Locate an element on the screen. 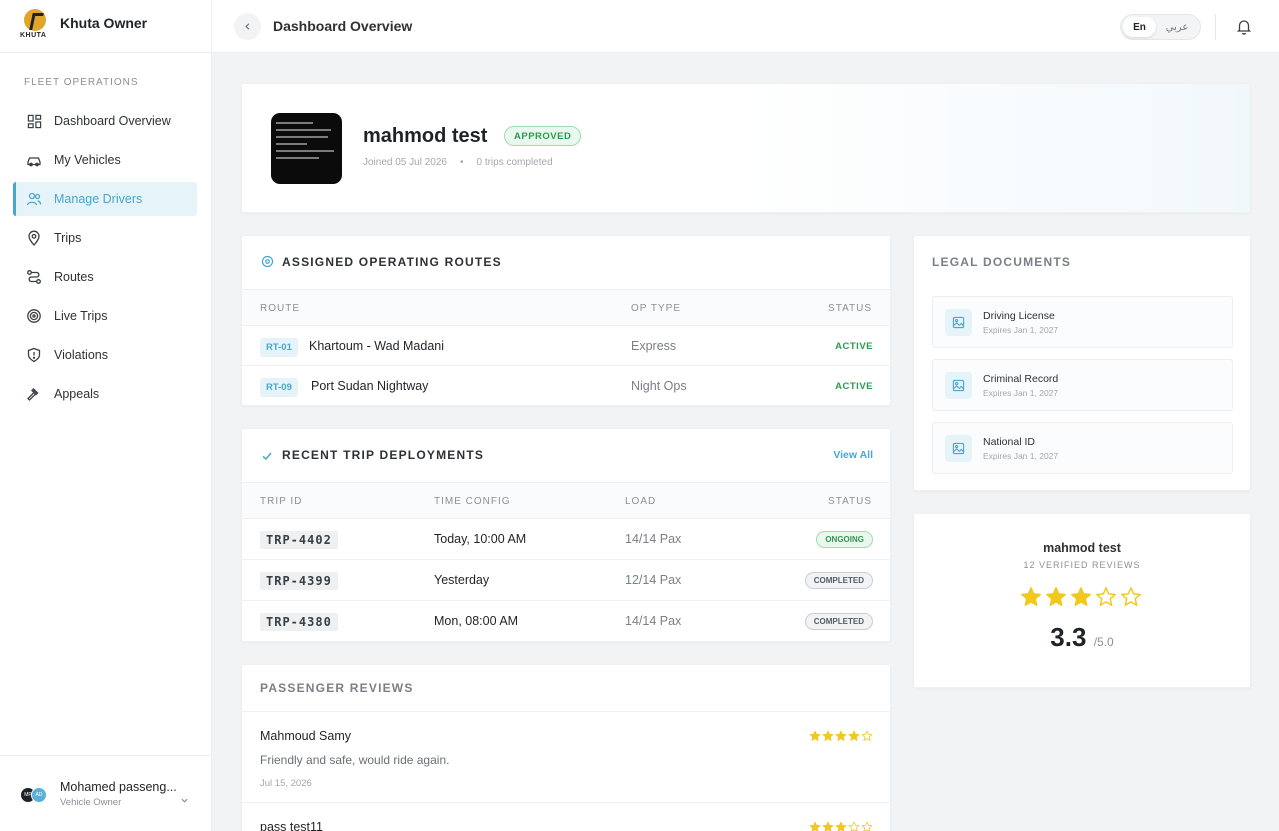  sidebar-item-trips: Trips is located at coordinates (105, 238).